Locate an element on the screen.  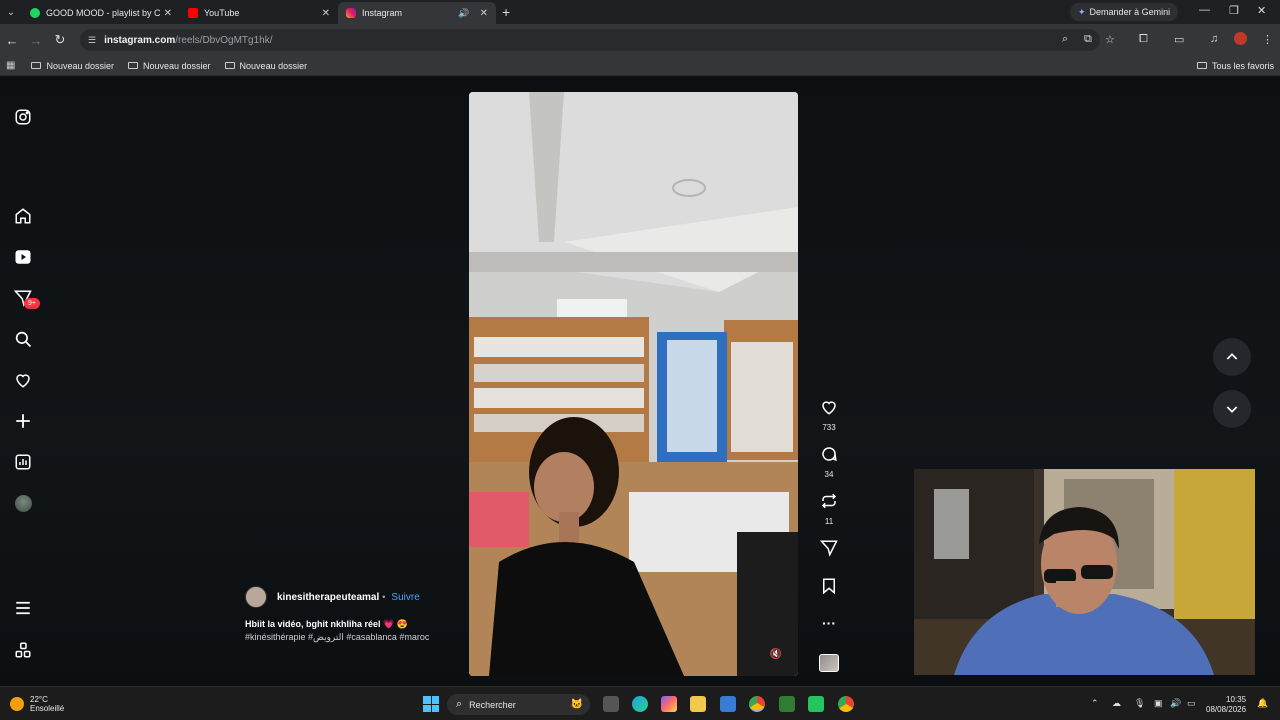
player-icon is located at coordinates (787, 704).